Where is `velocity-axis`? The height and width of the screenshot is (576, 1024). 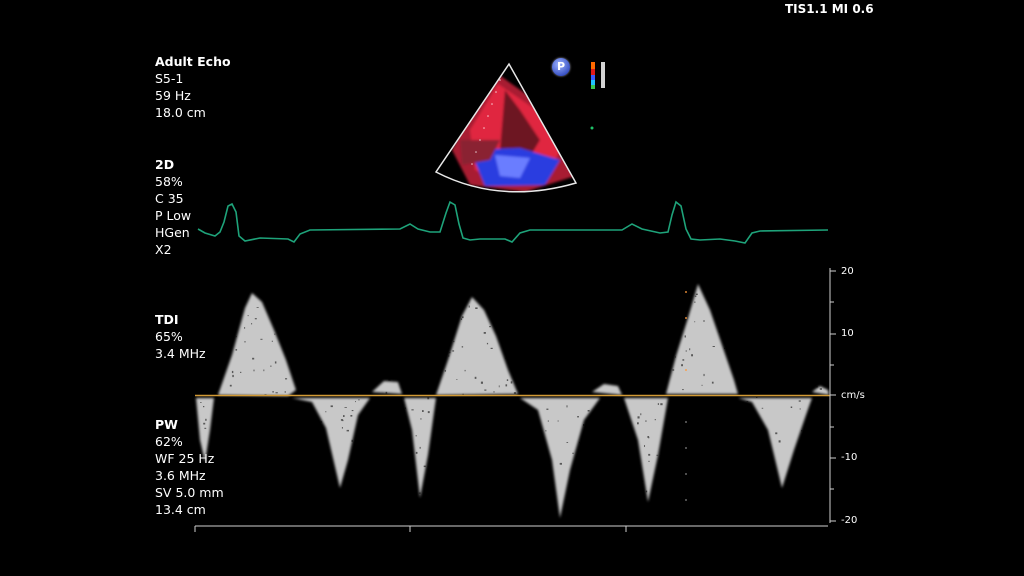
velocity-axis is located at coordinates (832, 395).